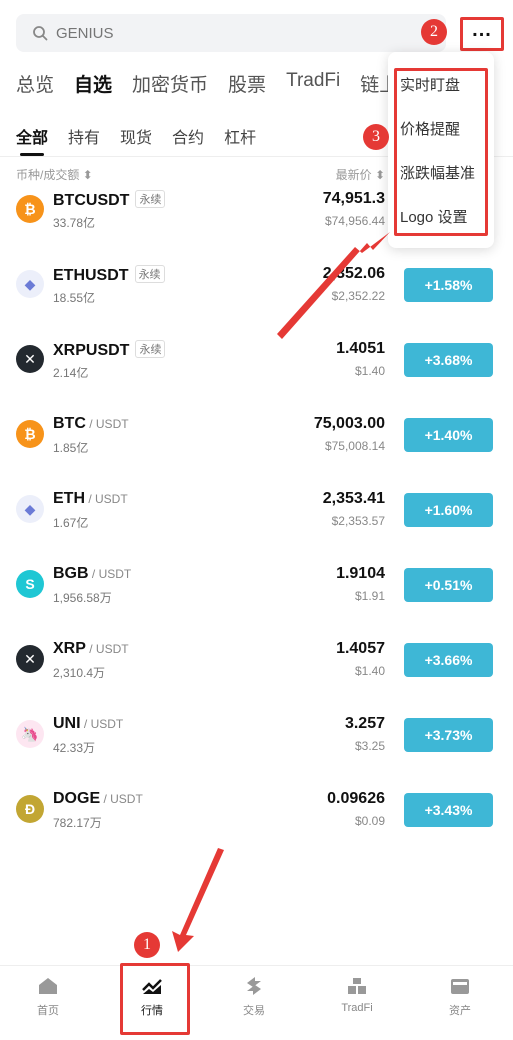 The height and width of the screenshot is (1040, 513). What do you see at coordinates (357, 995) in the screenshot?
I see `nav-tradfi: TradFi` at bounding box center [357, 995].